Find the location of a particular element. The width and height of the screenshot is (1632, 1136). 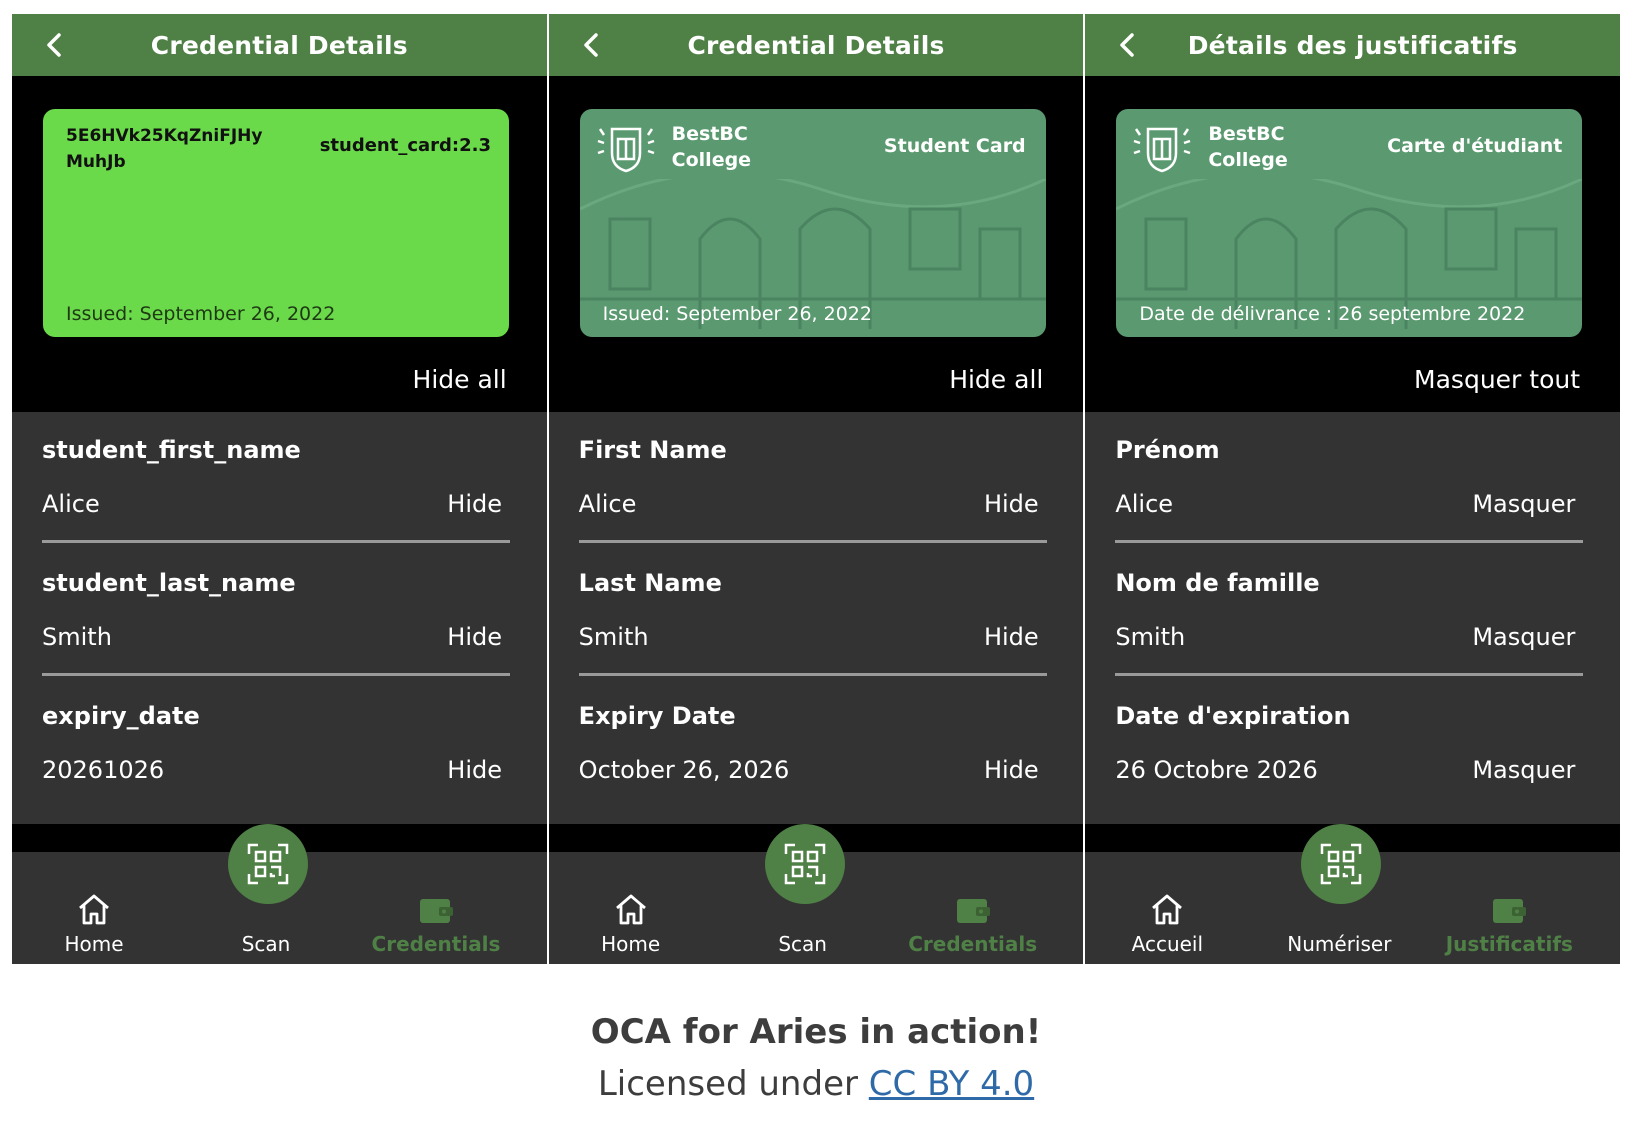

attribute-label: expiry_date is located at coordinates (121, 716).